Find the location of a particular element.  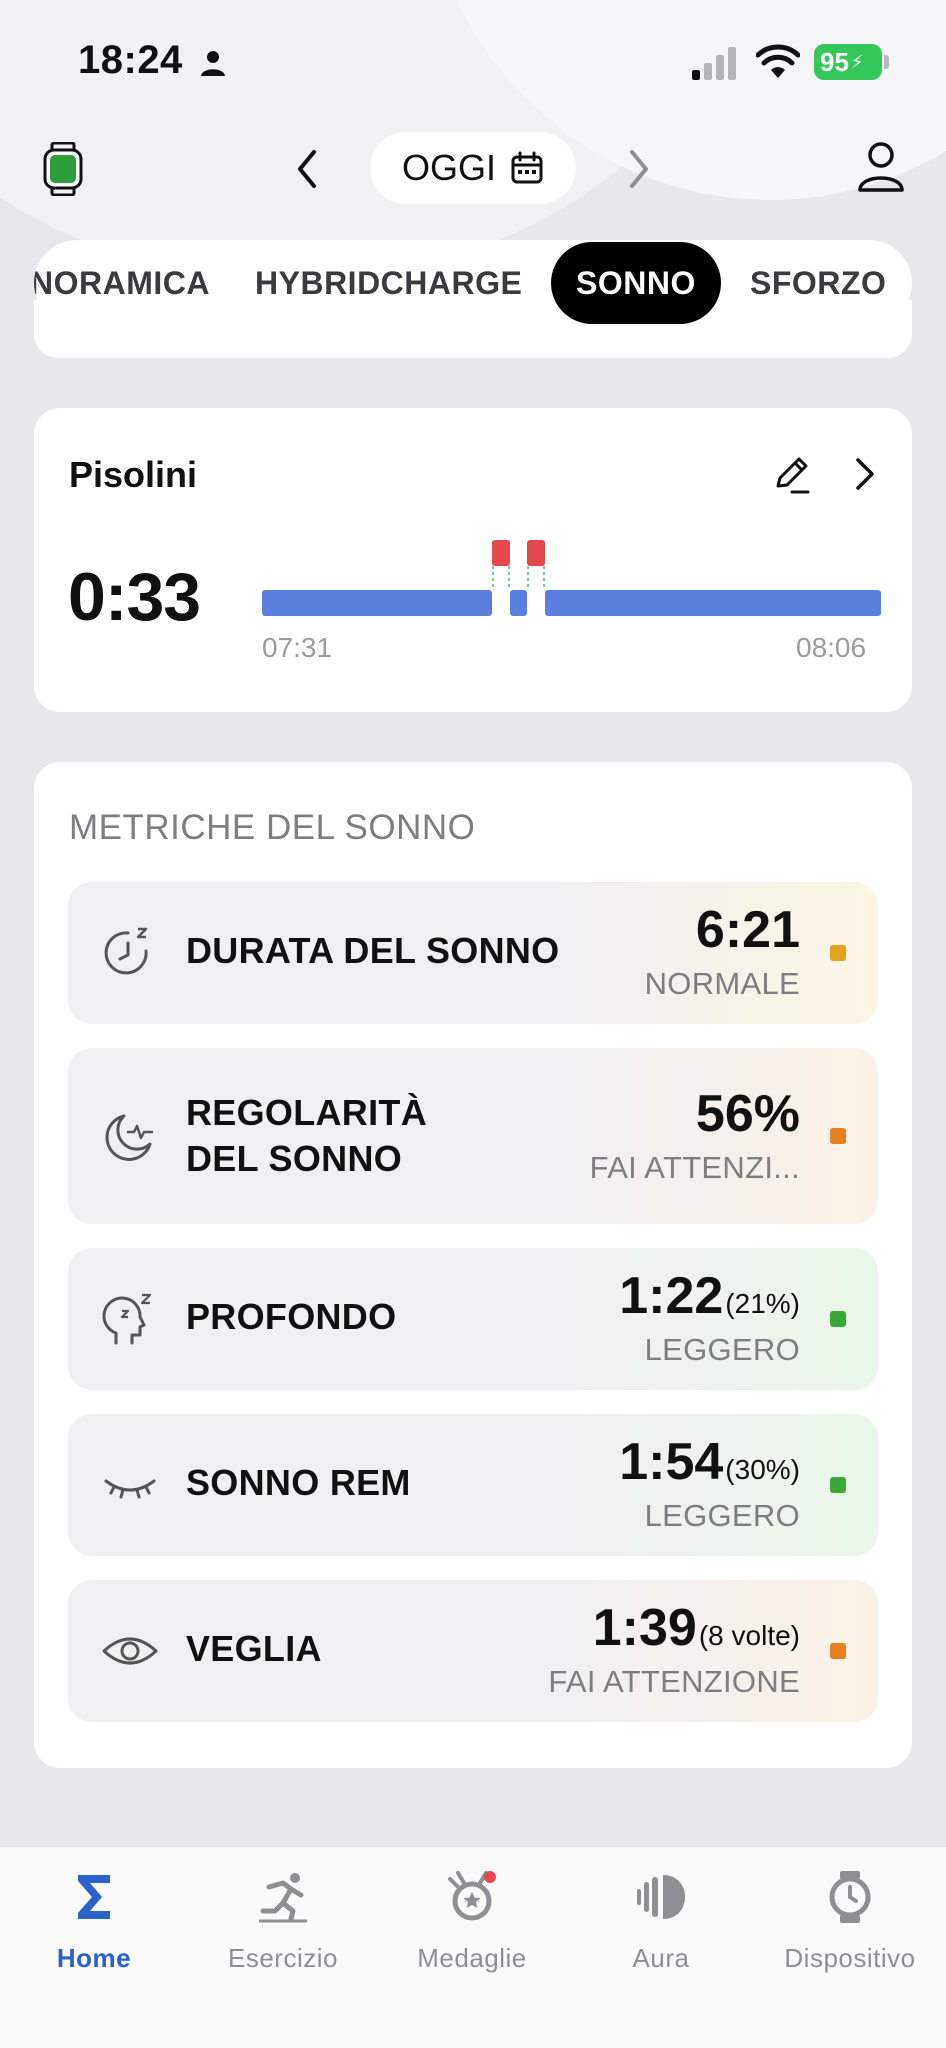

profile-icon is located at coordinates (881, 167).